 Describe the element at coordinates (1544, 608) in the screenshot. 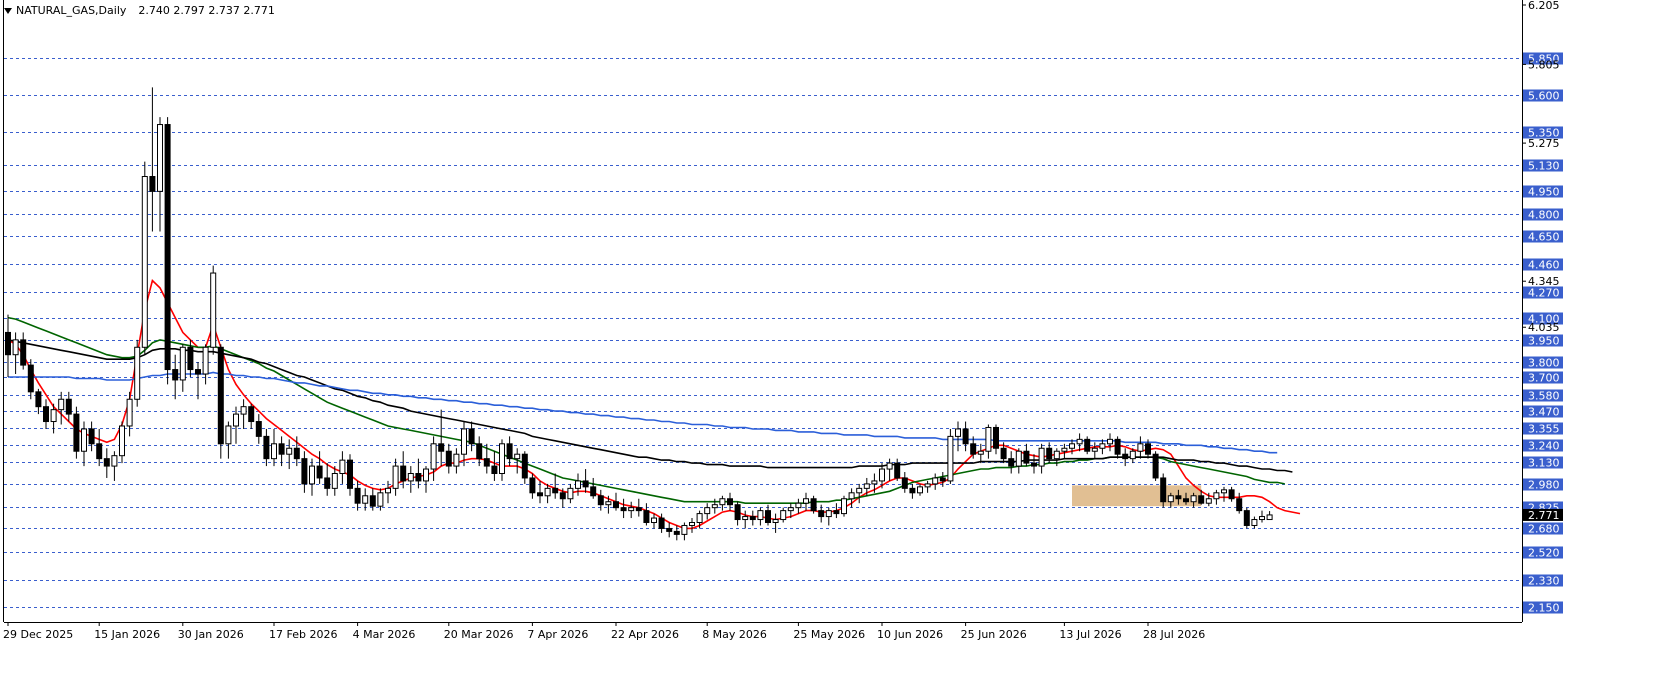

I see `level-label: 2.150` at that location.